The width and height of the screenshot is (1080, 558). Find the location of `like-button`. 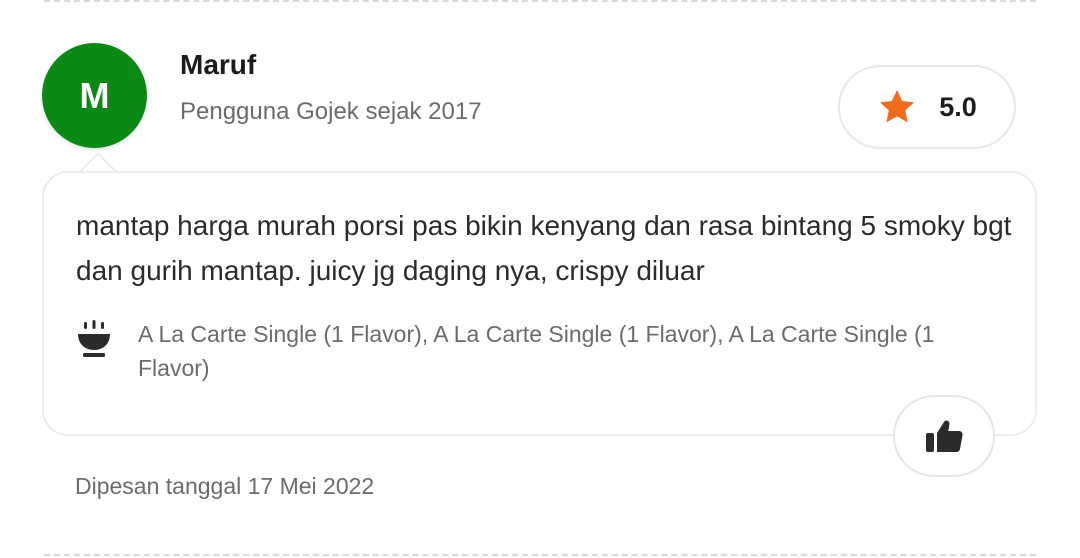

like-button is located at coordinates (944, 436).